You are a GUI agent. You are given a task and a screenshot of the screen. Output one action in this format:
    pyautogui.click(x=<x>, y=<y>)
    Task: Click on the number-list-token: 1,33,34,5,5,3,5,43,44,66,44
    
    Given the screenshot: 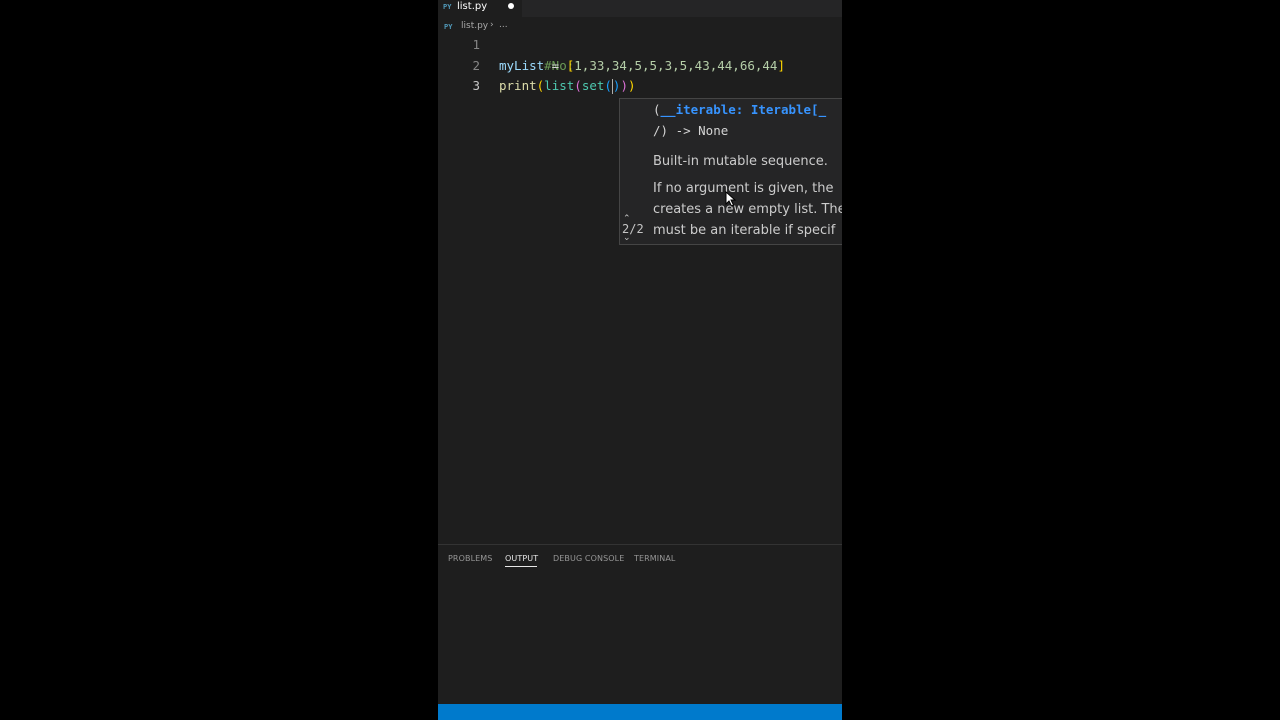 What is the action you would take?
    pyautogui.click(x=676, y=65)
    